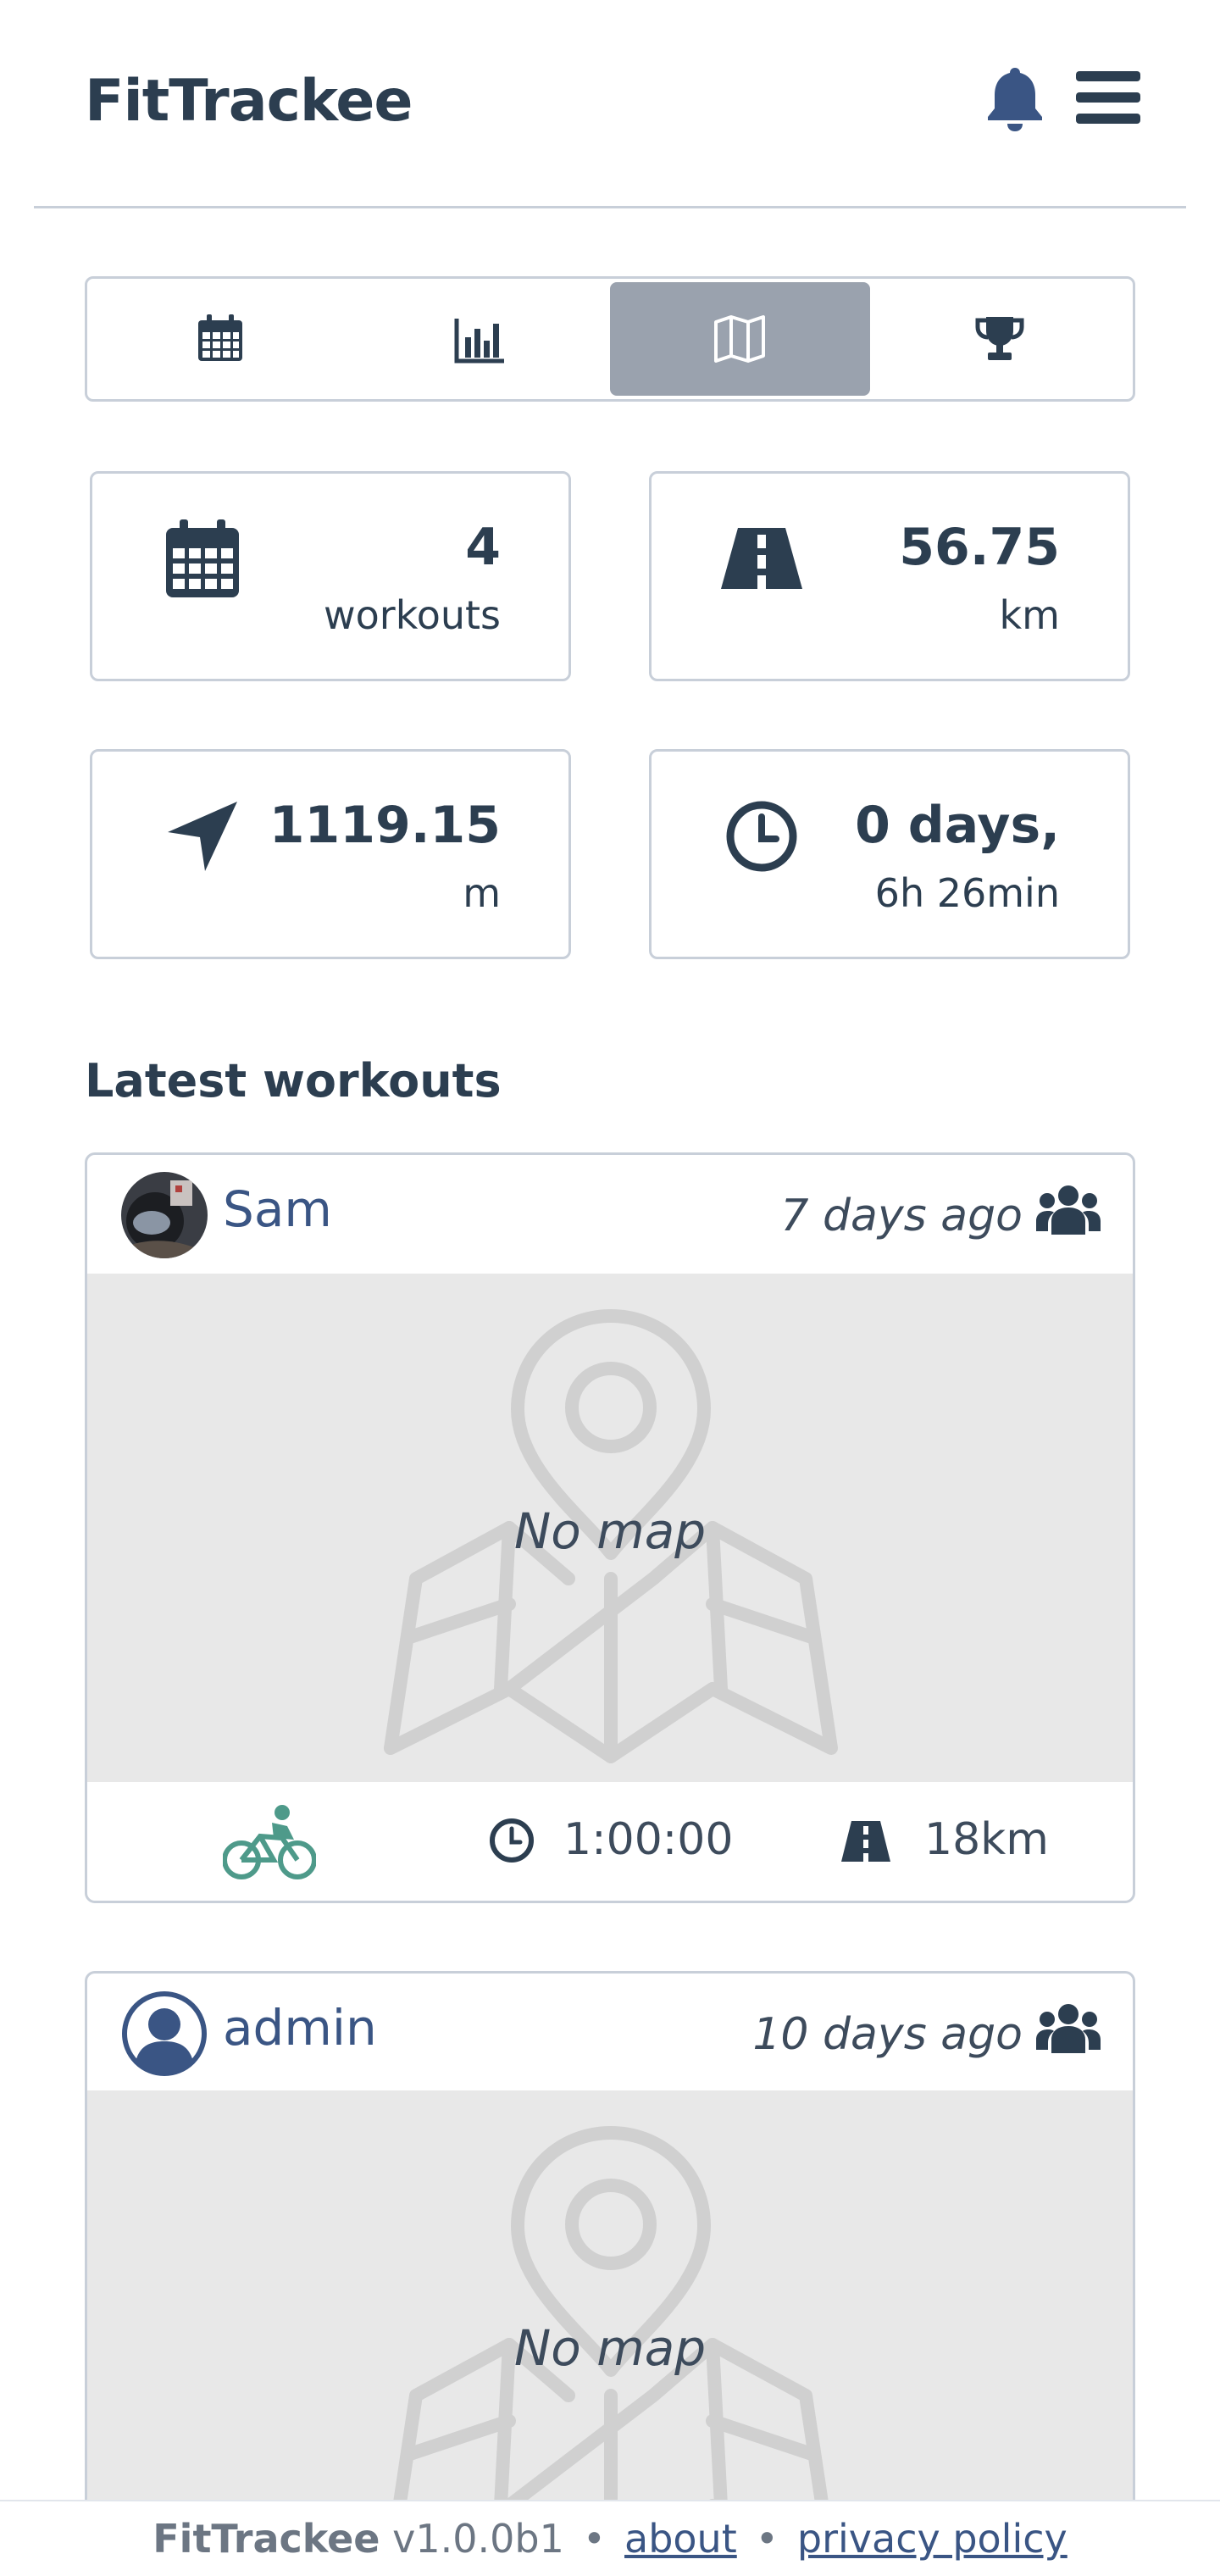 Image resolution: width=1220 pixels, height=2576 pixels. What do you see at coordinates (266, 2539) in the screenshot?
I see `footer-app-name: FitTrackee` at bounding box center [266, 2539].